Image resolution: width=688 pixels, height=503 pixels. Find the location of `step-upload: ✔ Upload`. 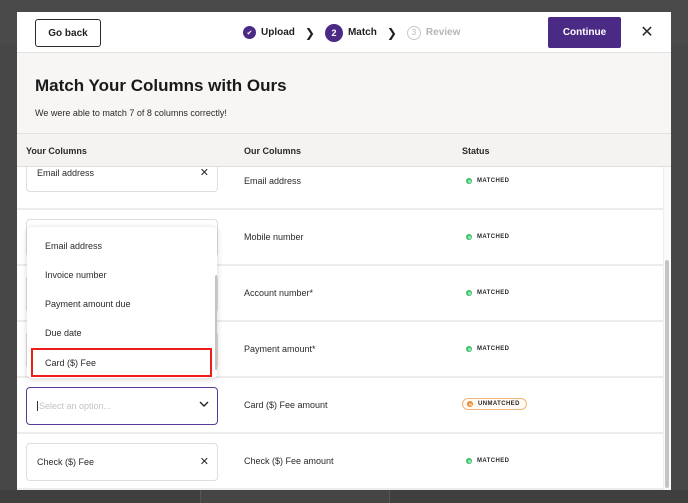

step-upload: ✔ Upload is located at coordinates (269, 32).